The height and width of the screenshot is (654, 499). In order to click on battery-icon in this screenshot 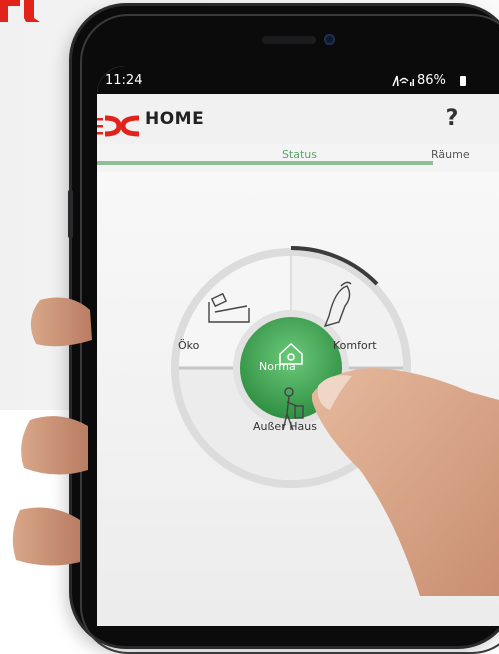, I will do `click(463, 81)`.